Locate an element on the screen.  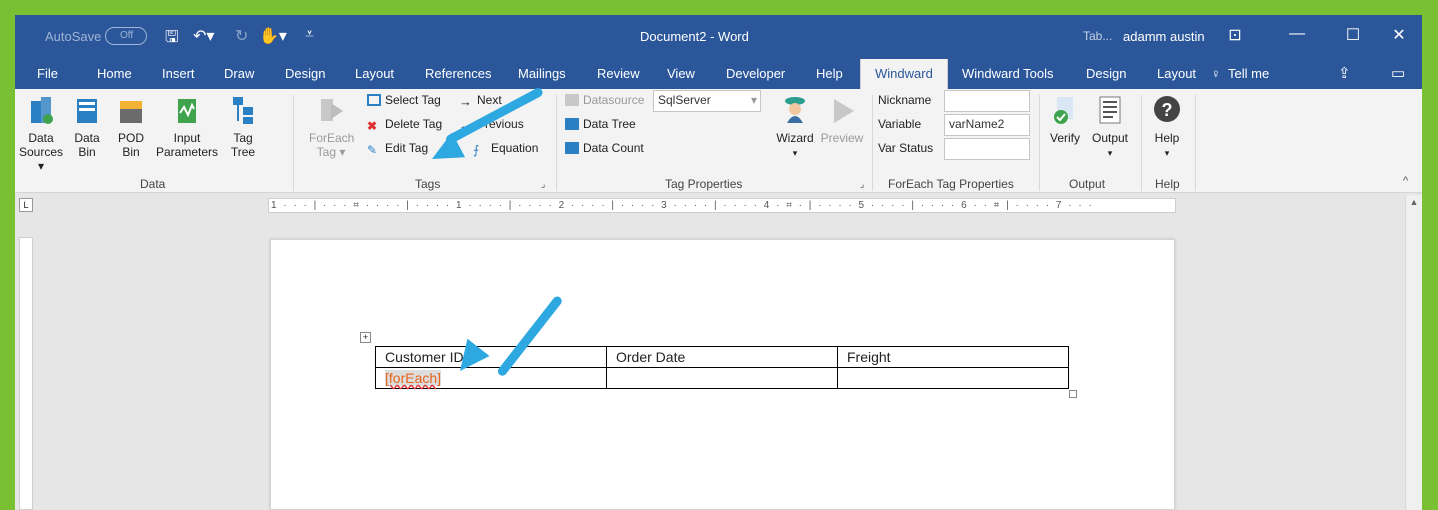
tab-help: Help is located at coordinates (829, 73).